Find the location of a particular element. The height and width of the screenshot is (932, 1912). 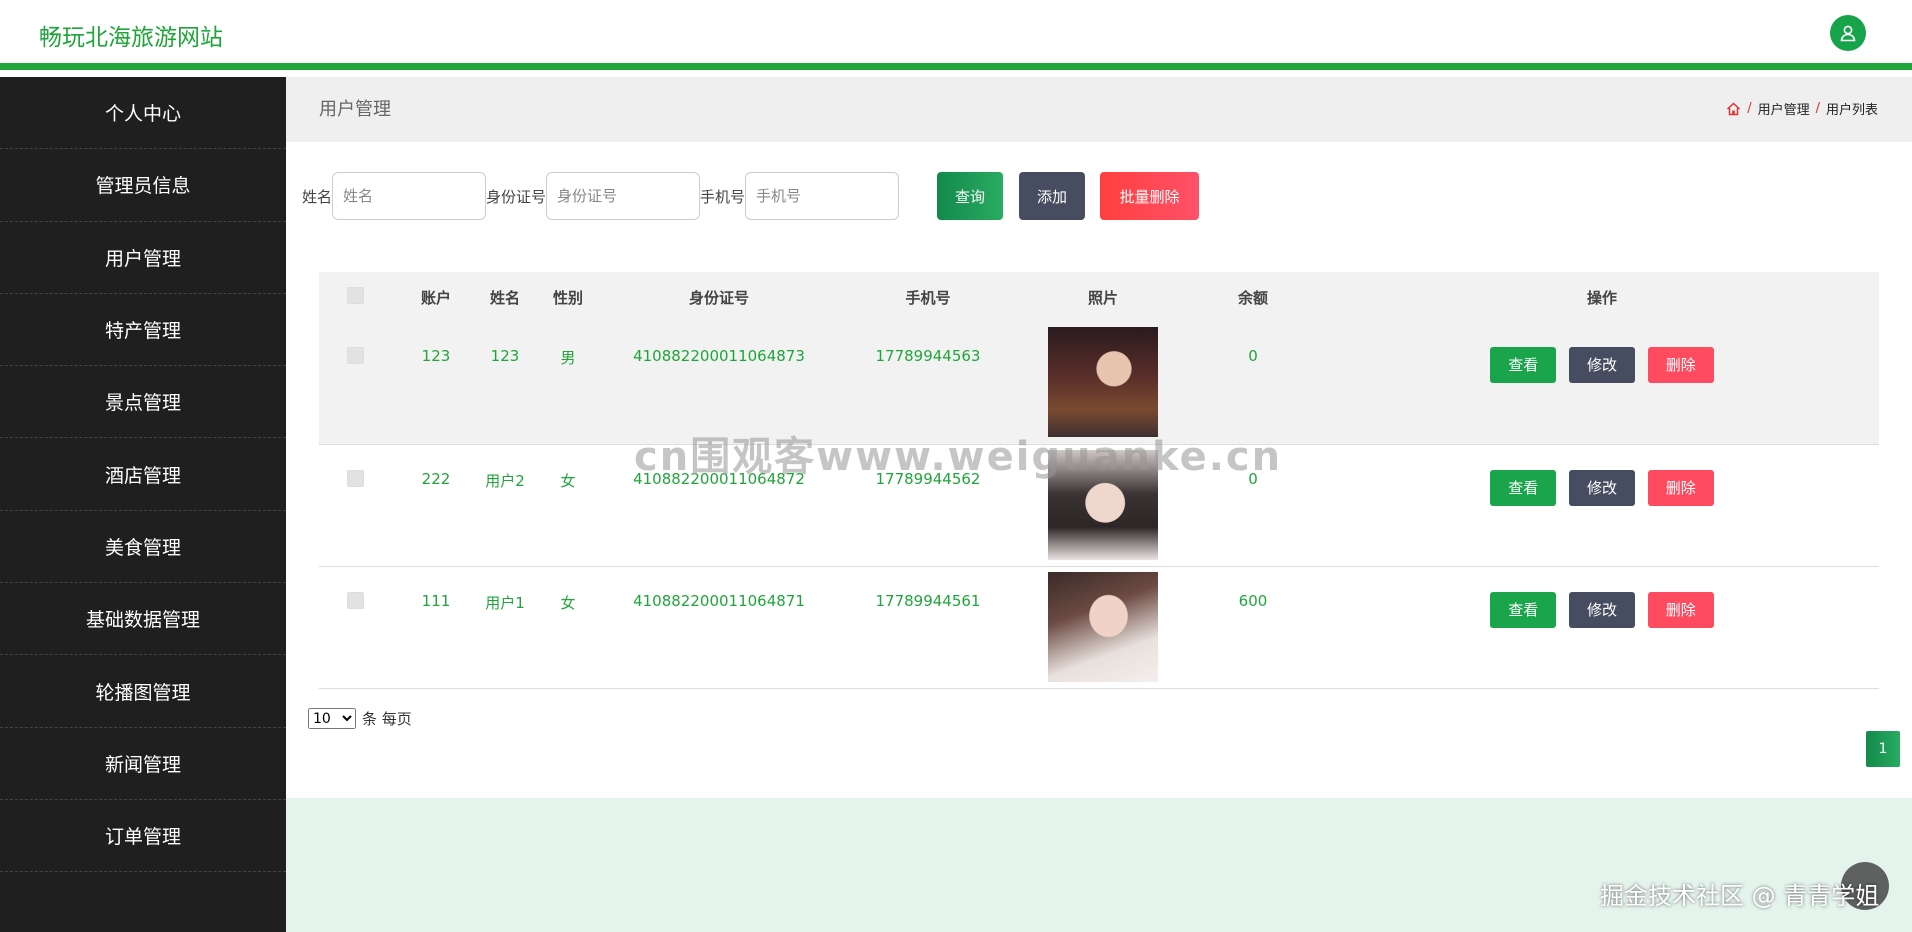

name-cell: 用户1 is located at coordinates (505, 627).